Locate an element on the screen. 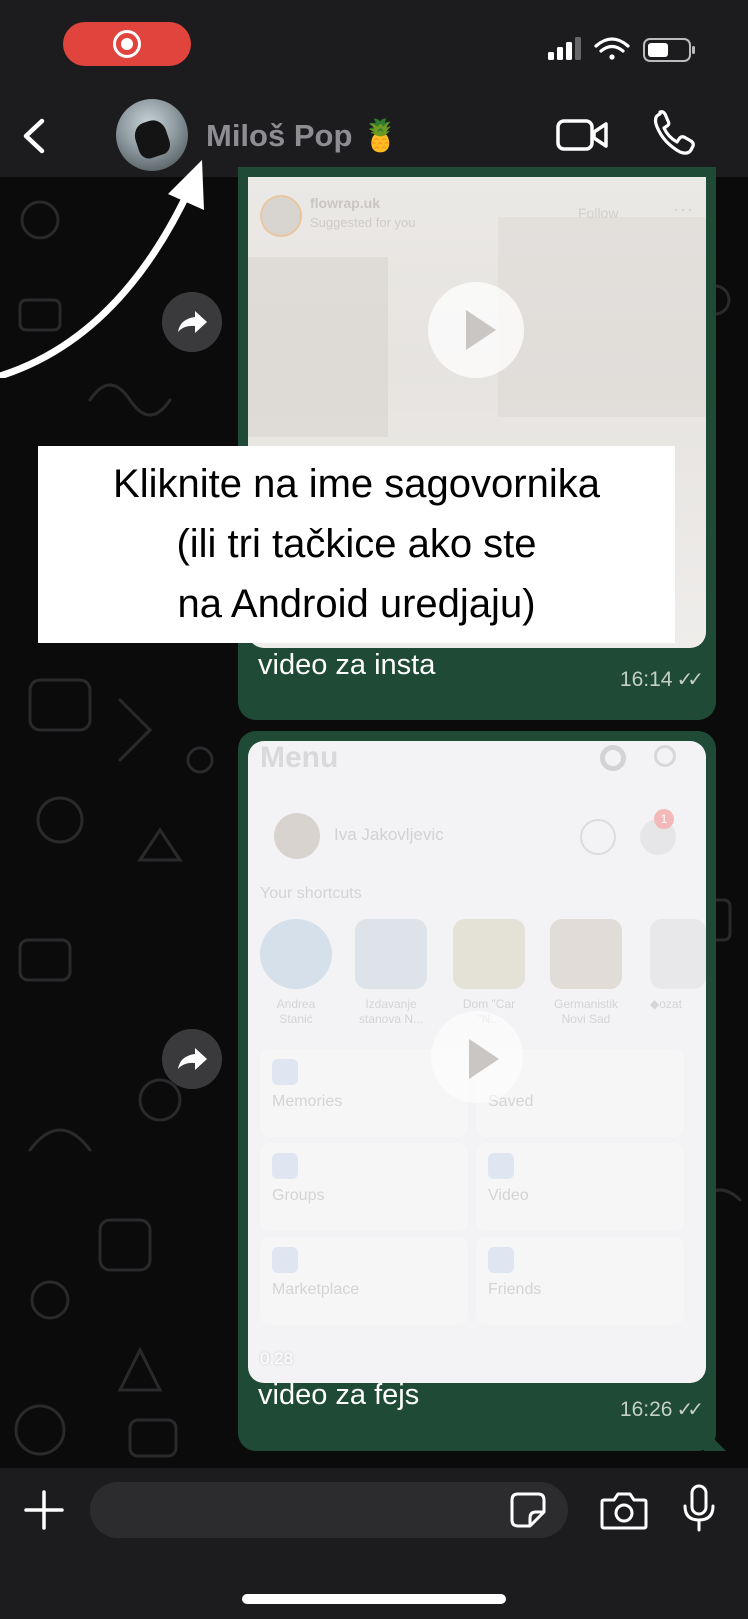 The image size is (748, 1619). video-icon is located at coordinates (501, 1166).